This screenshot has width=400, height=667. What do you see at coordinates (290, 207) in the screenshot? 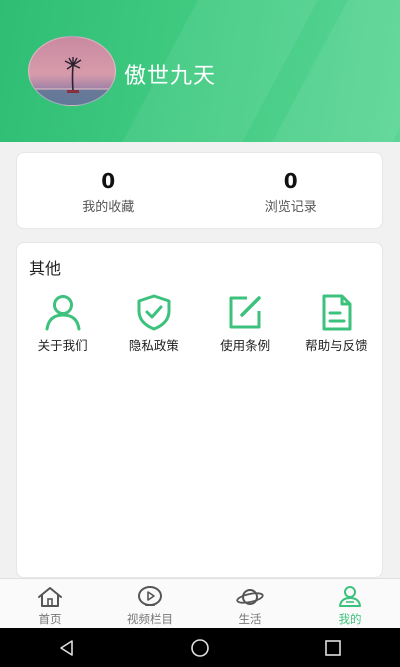
I see `history-label: 浏览记录` at bounding box center [290, 207].